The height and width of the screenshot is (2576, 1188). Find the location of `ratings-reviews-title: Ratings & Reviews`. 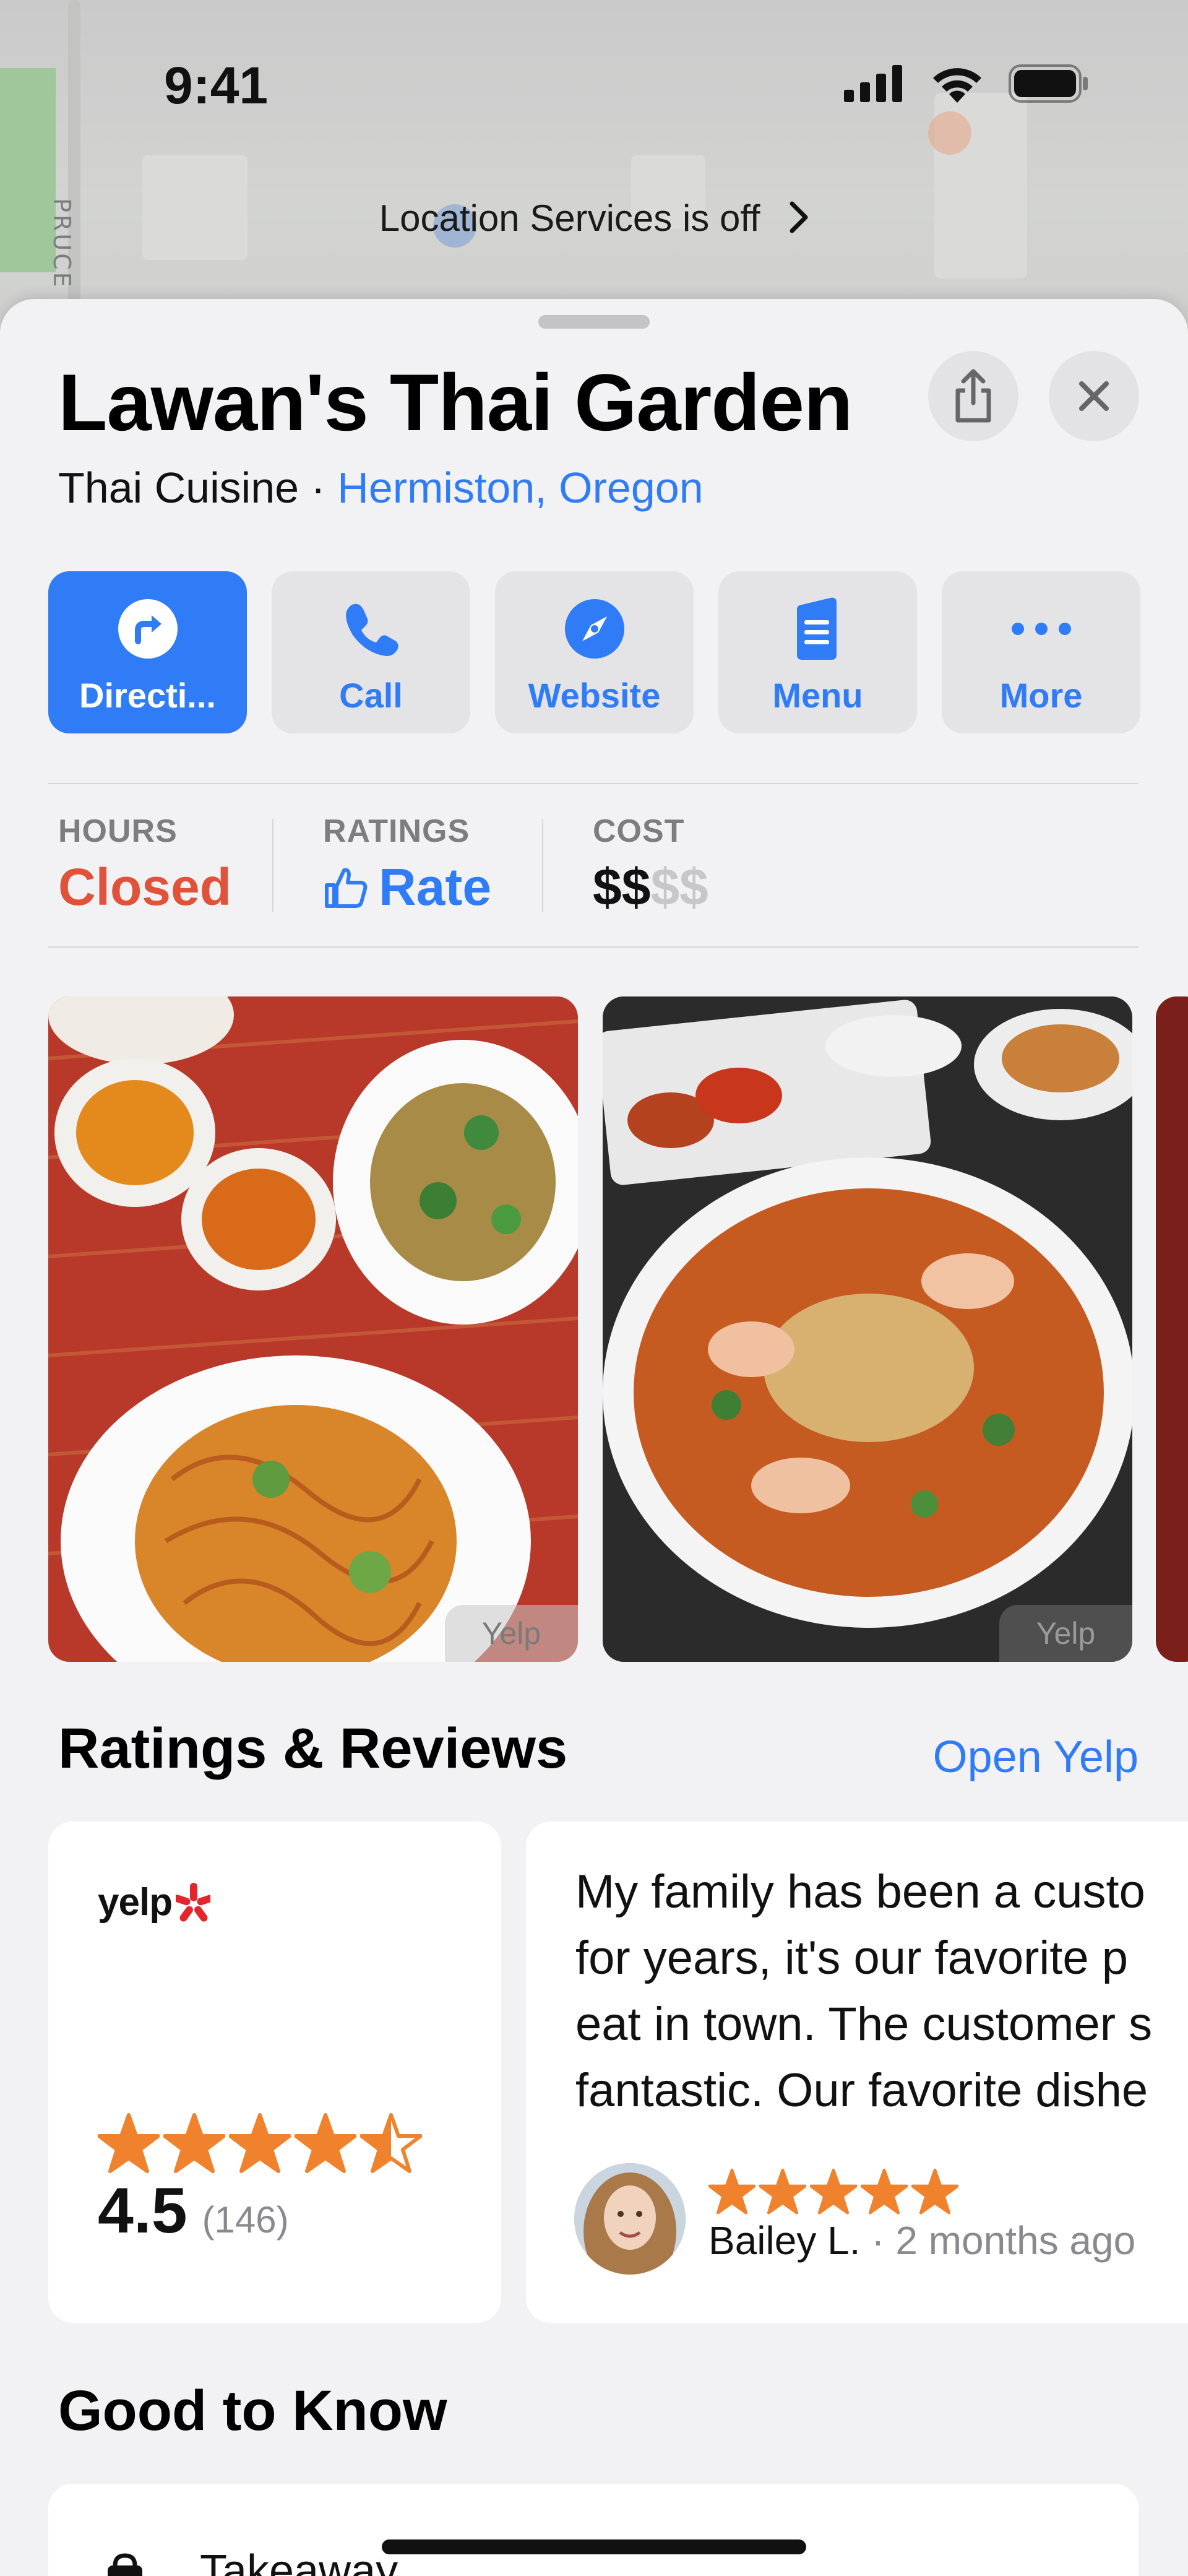

ratings-reviews-title: Ratings & Reviews is located at coordinates (313, 1748).